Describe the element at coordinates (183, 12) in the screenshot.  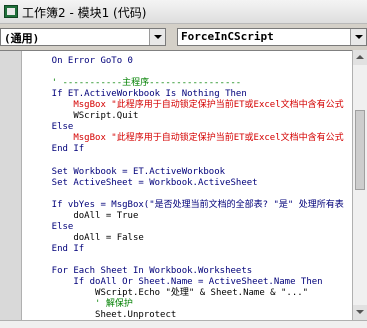
I see `title-bar: 工作簿2 - 模块1 (代码)` at that location.